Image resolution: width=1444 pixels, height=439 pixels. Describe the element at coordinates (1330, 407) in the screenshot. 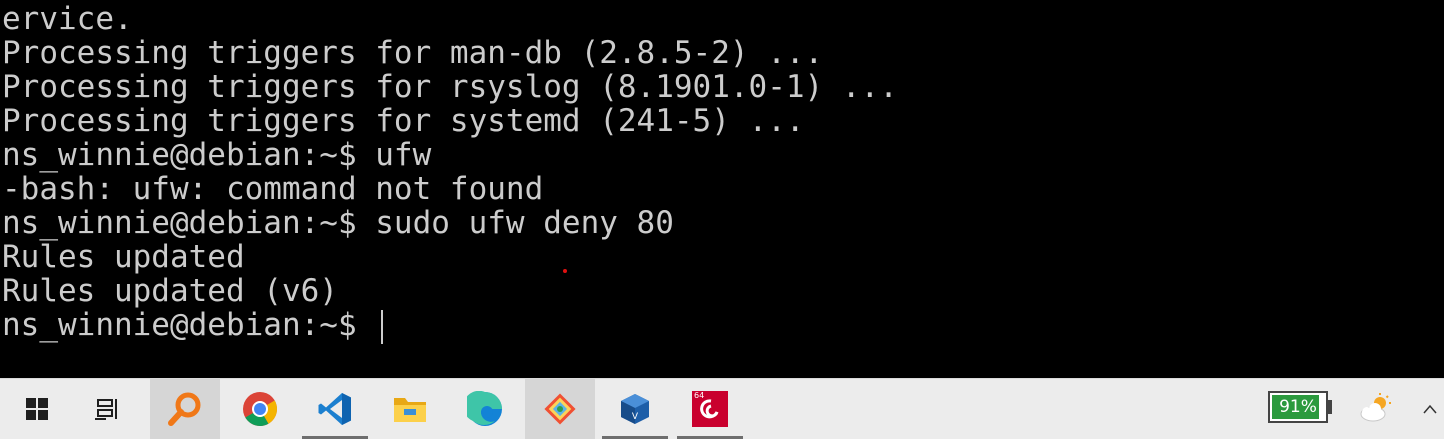

I see `battery-tip` at that location.